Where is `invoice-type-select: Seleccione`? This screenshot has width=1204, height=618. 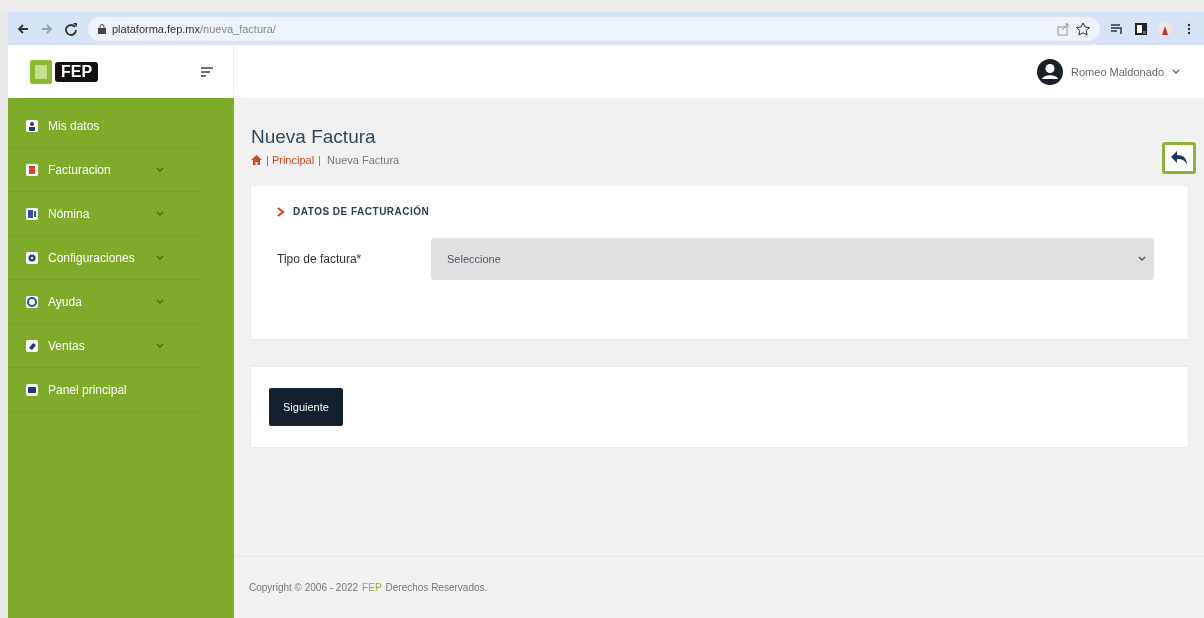 invoice-type-select: Seleccione is located at coordinates (792, 259).